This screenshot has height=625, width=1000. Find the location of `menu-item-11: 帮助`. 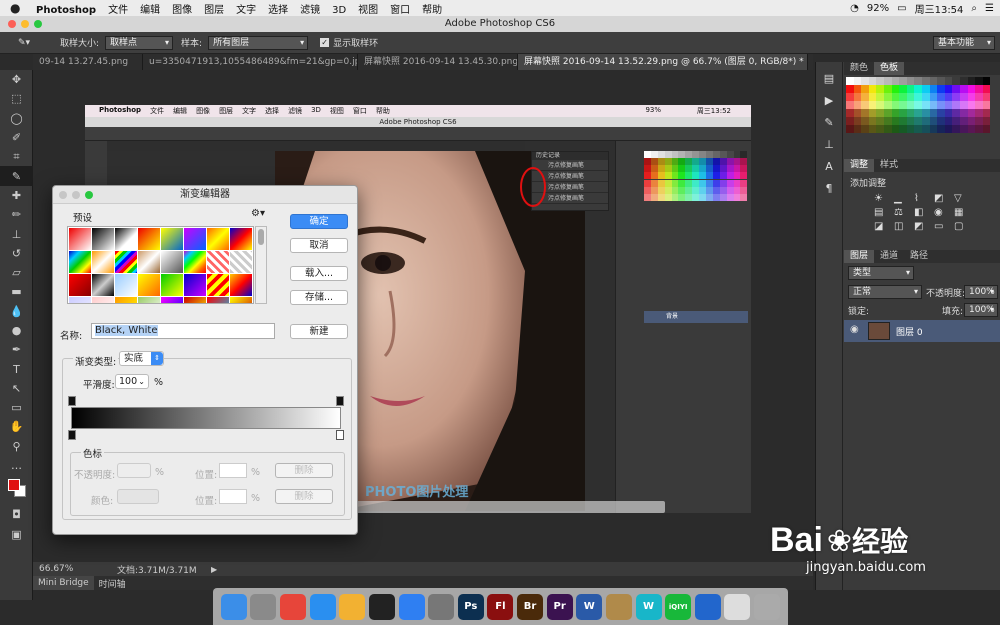

menu-item-11: 帮助 is located at coordinates (432, 10).